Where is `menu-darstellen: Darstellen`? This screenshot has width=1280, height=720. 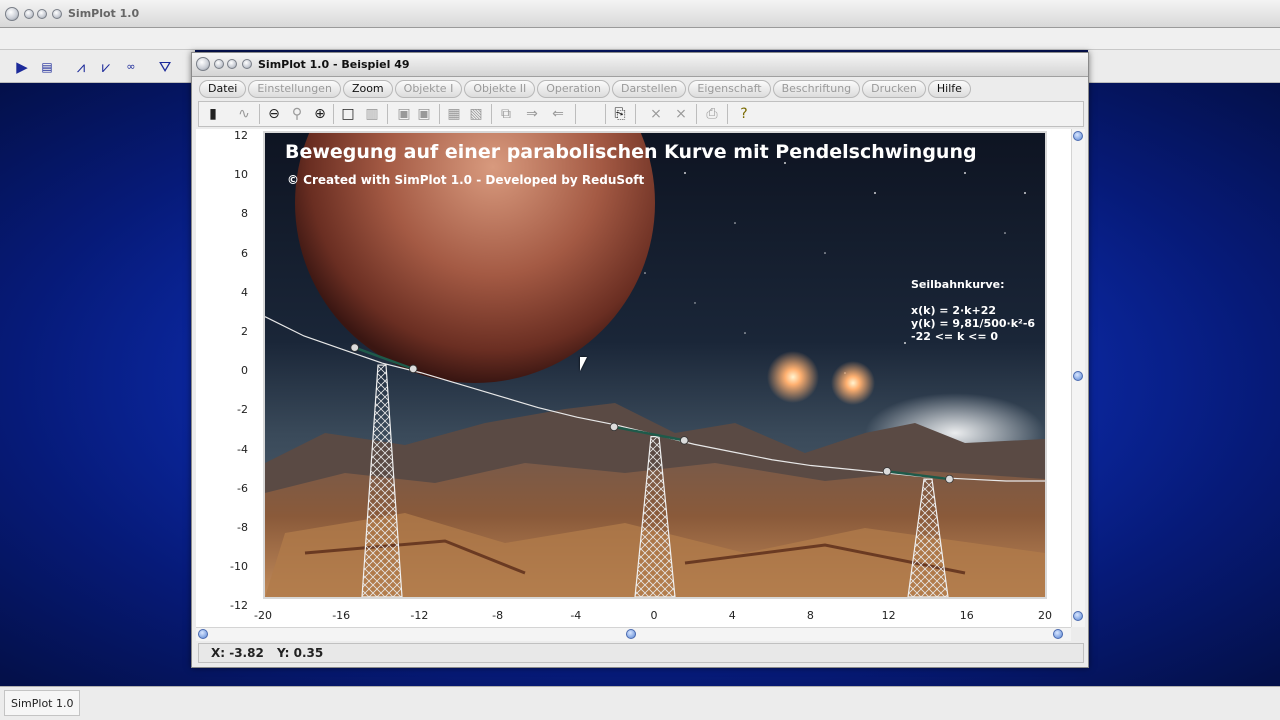 menu-darstellen: Darstellen is located at coordinates (649, 89).